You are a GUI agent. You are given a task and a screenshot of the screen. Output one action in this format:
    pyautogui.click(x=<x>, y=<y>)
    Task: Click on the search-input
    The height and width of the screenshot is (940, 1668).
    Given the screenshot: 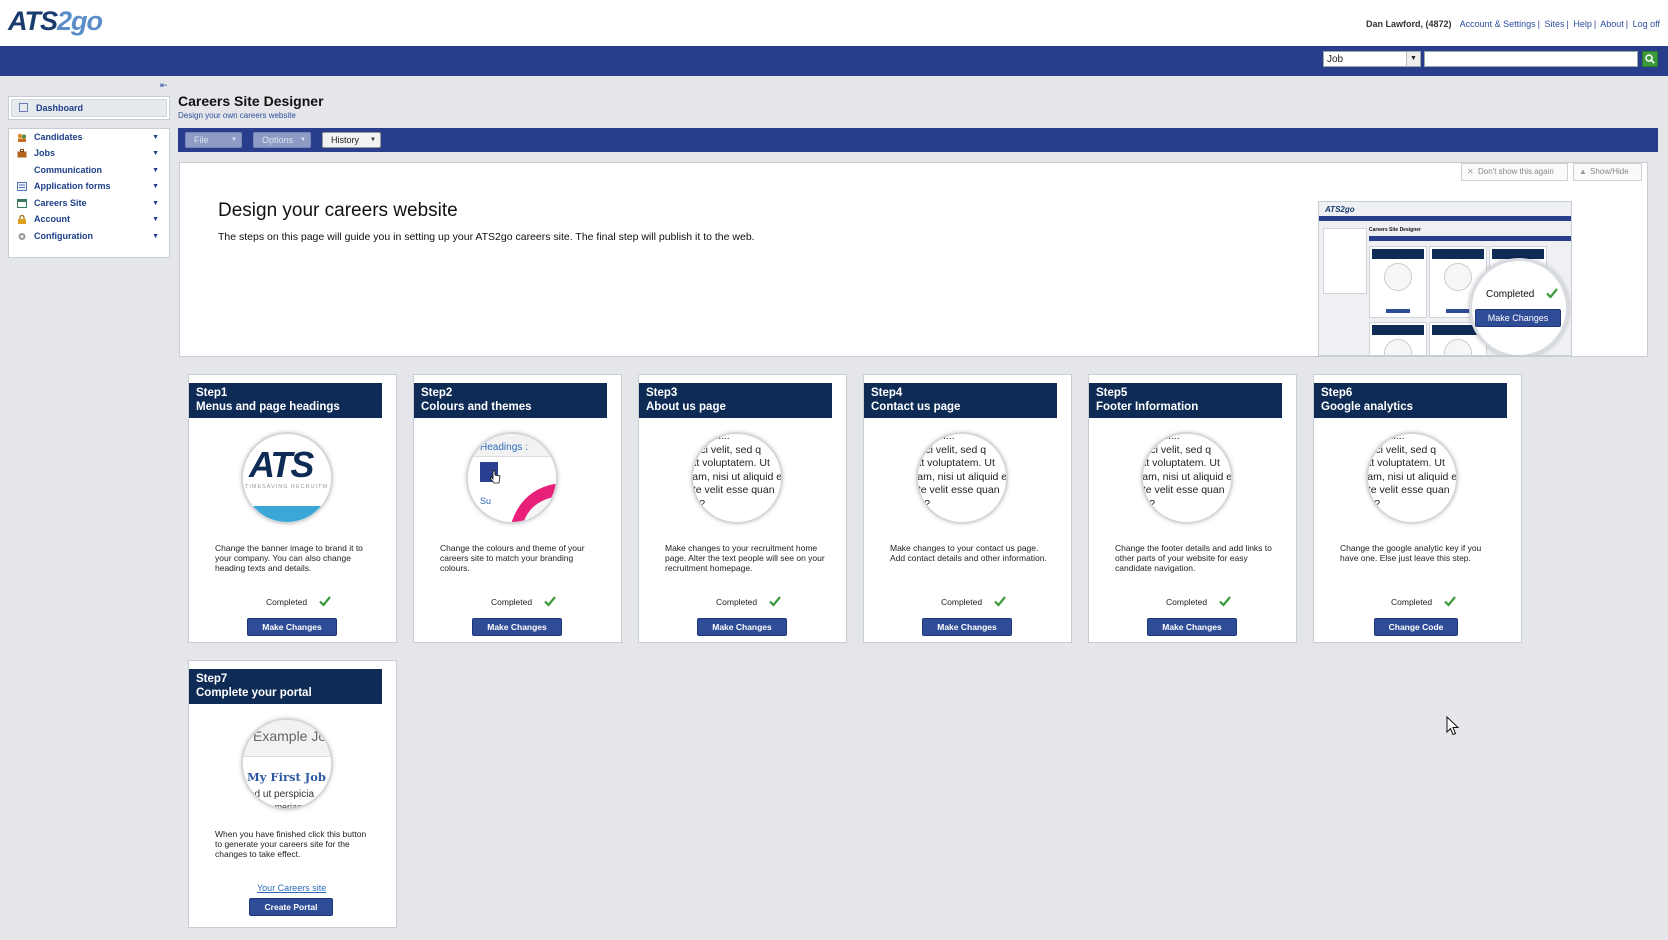 What is the action you would take?
    pyautogui.click(x=1531, y=59)
    